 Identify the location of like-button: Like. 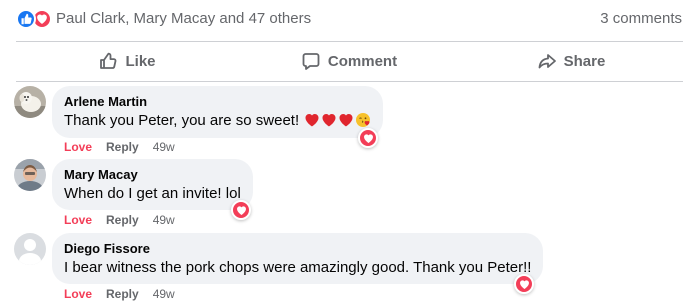
(127, 61).